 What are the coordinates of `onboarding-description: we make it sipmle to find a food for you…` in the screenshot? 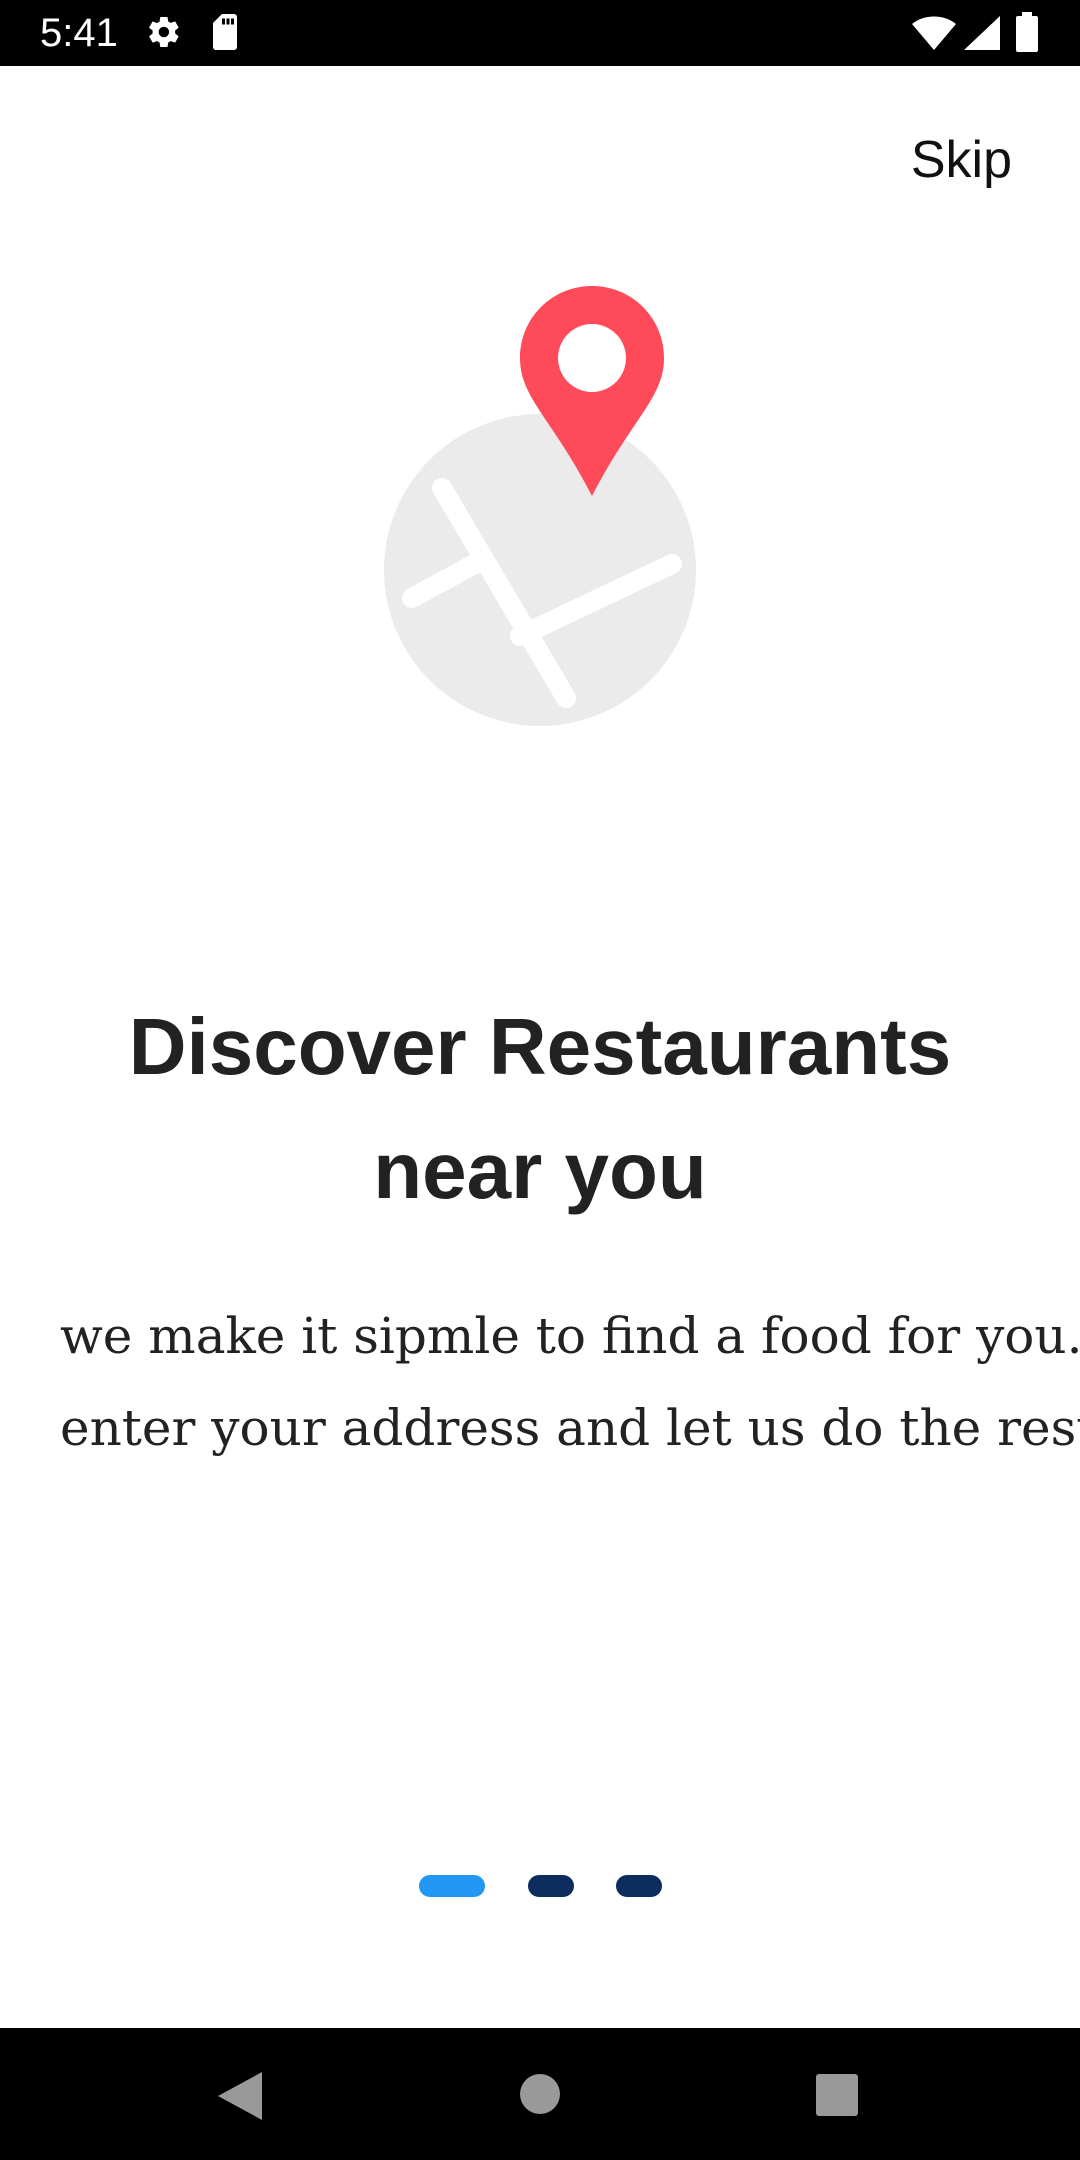 It's located at (570, 1382).